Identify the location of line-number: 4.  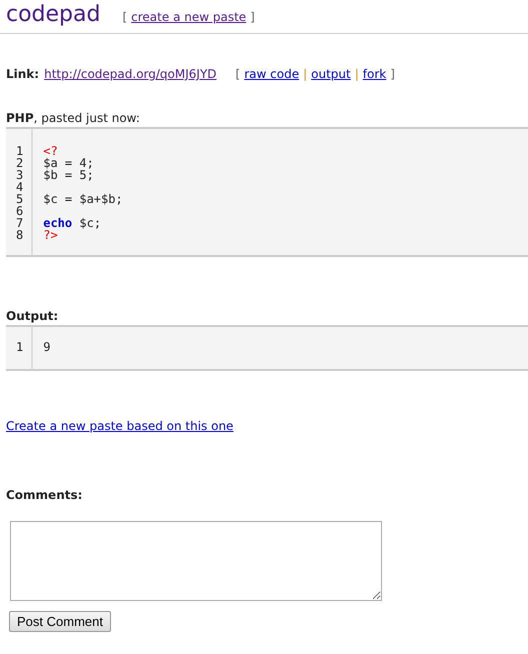
(20, 187).